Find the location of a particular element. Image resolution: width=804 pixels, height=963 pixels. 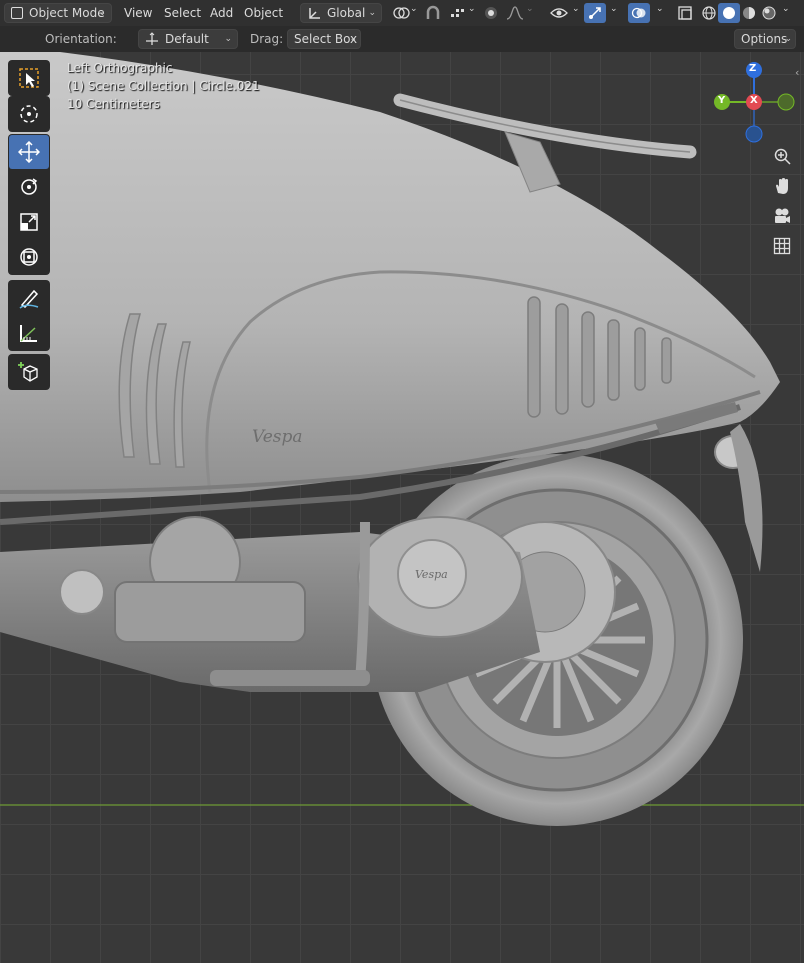

measure-tool is located at coordinates (29, 333).